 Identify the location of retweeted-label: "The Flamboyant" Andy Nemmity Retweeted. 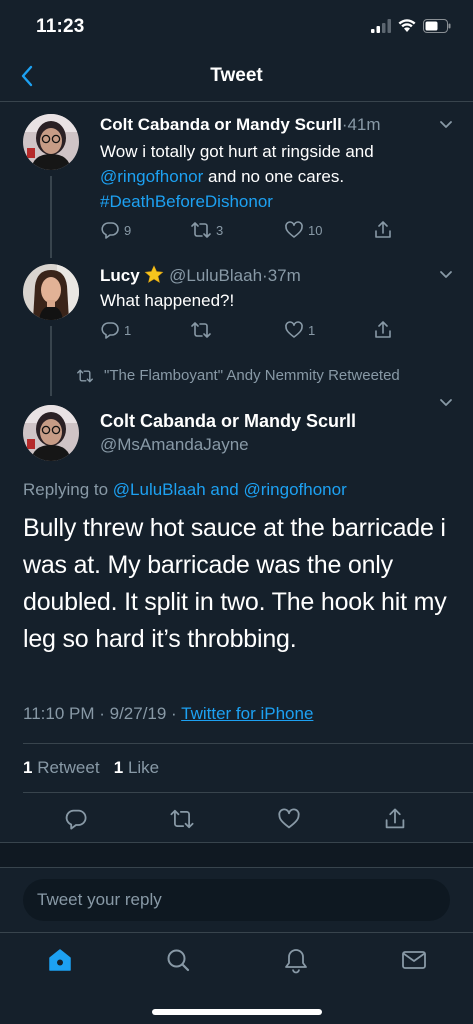
(252, 375).